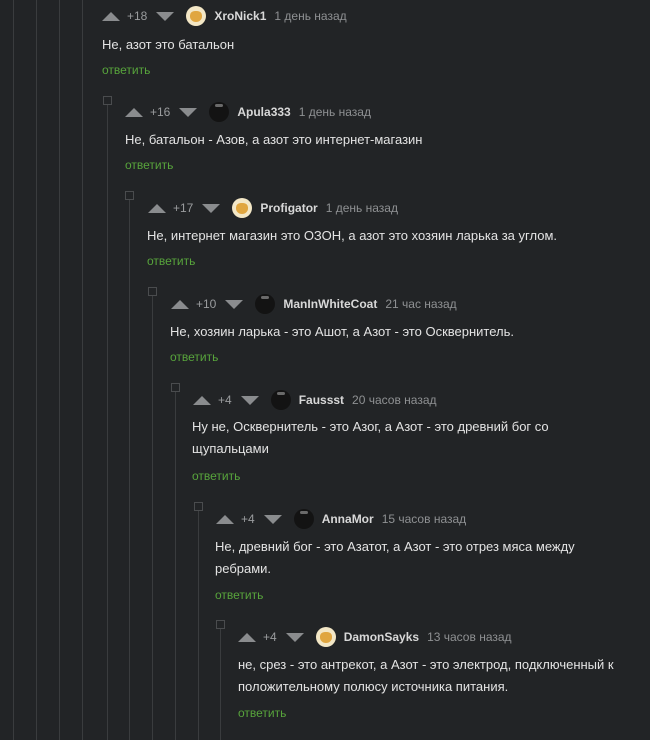 The height and width of the screenshot is (740, 650). What do you see at coordinates (288, 208) in the screenshot?
I see `comment-author: Profigator` at bounding box center [288, 208].